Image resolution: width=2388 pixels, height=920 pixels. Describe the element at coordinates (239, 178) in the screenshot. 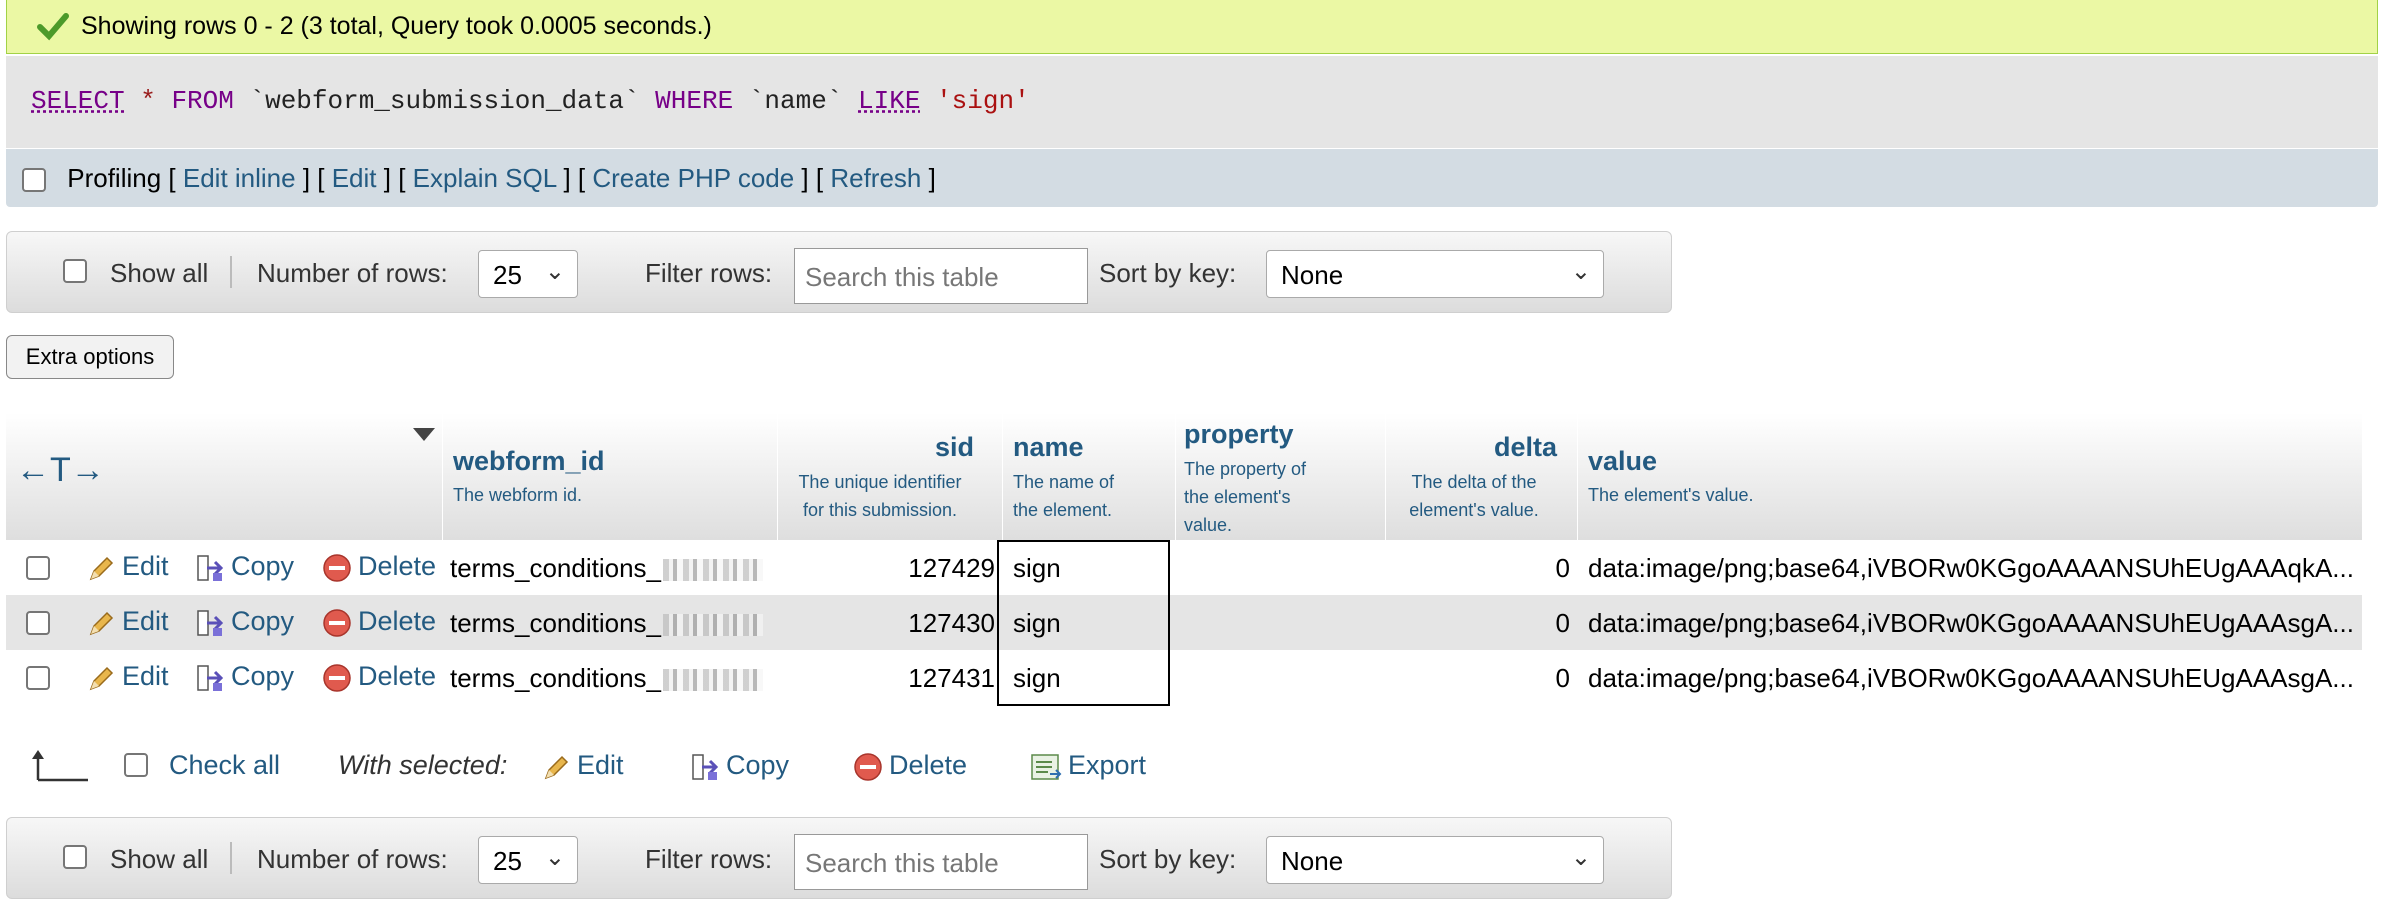

I see `edit-inline-link: Edit inline` at that location.